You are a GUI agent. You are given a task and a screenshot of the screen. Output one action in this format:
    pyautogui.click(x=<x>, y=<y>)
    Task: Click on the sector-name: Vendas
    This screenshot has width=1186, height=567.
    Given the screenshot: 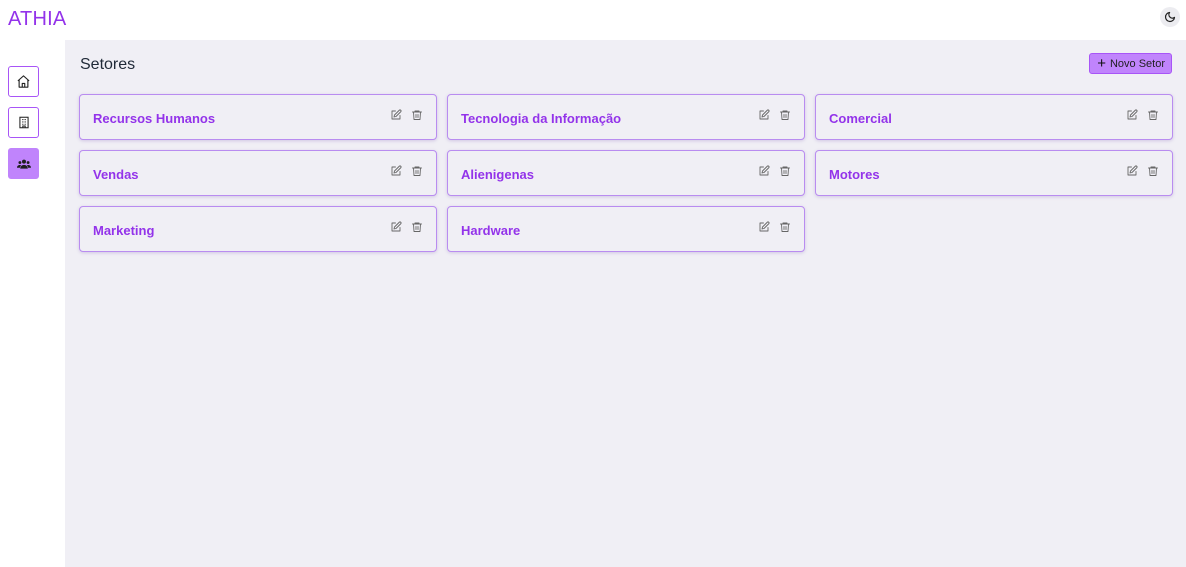 What is the action you would take?
    pyautogui.click(x=116, y=174)
    